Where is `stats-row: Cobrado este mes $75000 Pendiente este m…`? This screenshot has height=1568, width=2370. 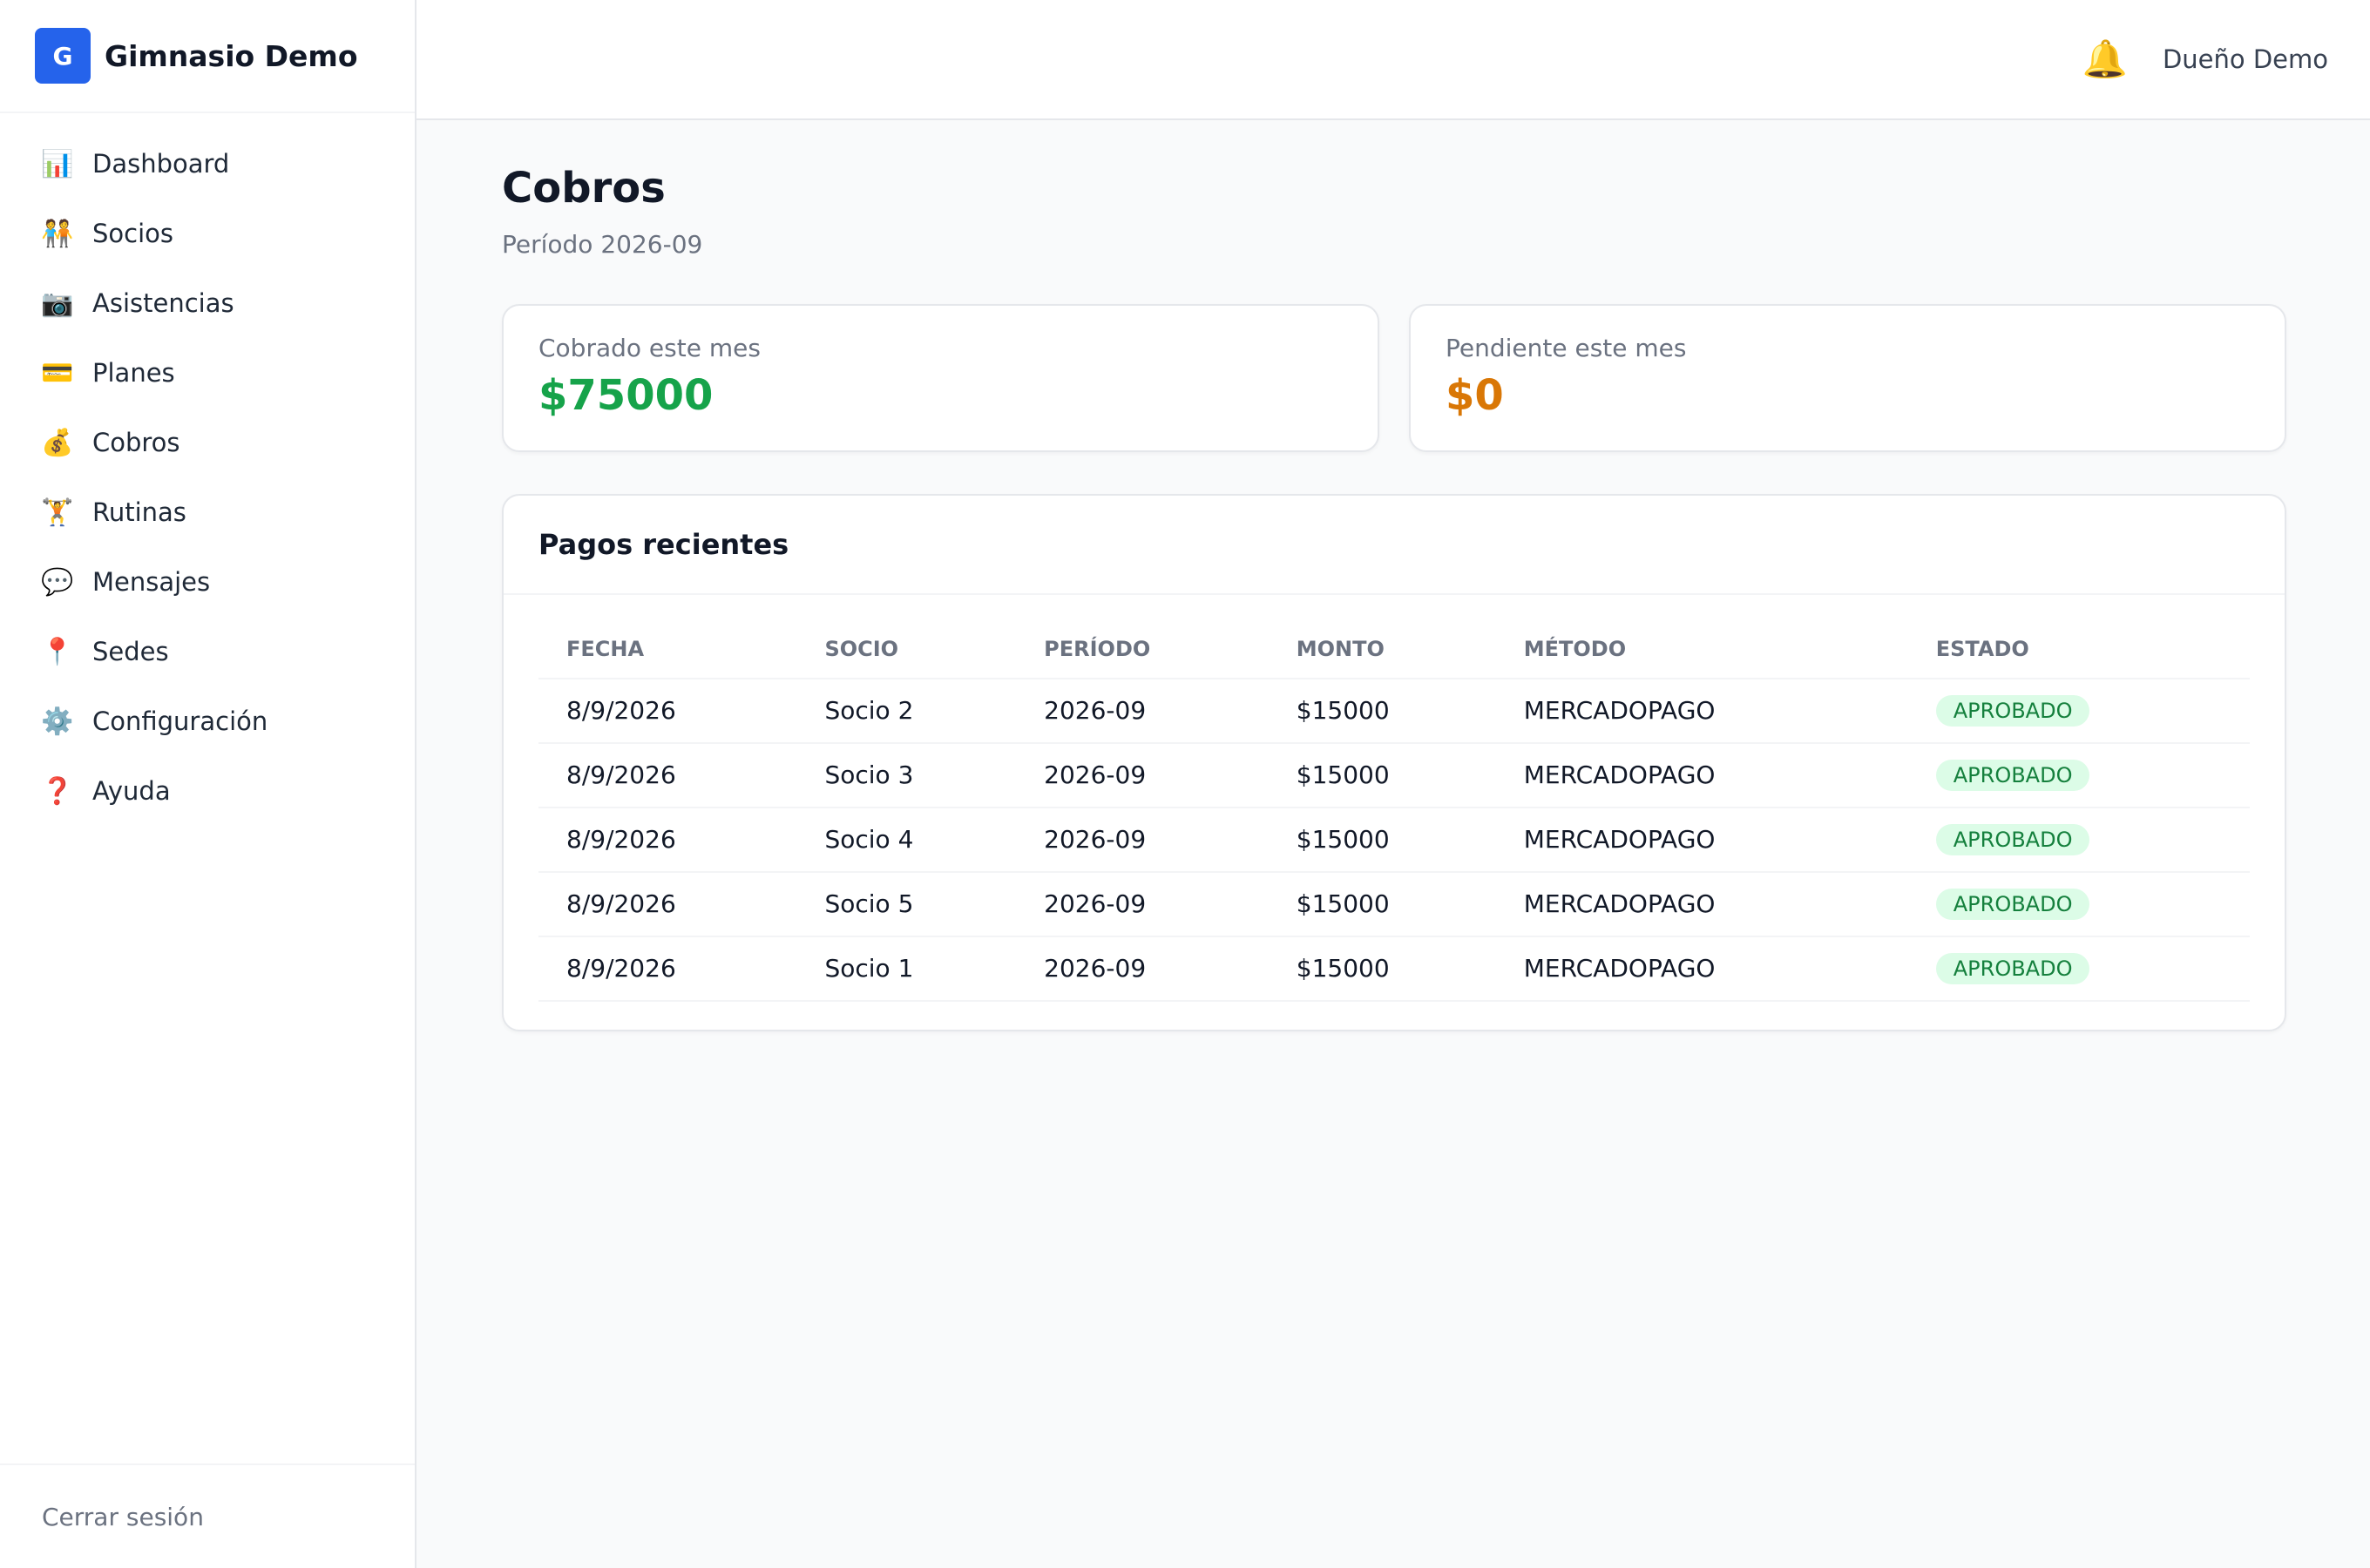 stats-row: Cobrado este mes $75000 Pendiente este m… is located at coordinates (1394, 378).